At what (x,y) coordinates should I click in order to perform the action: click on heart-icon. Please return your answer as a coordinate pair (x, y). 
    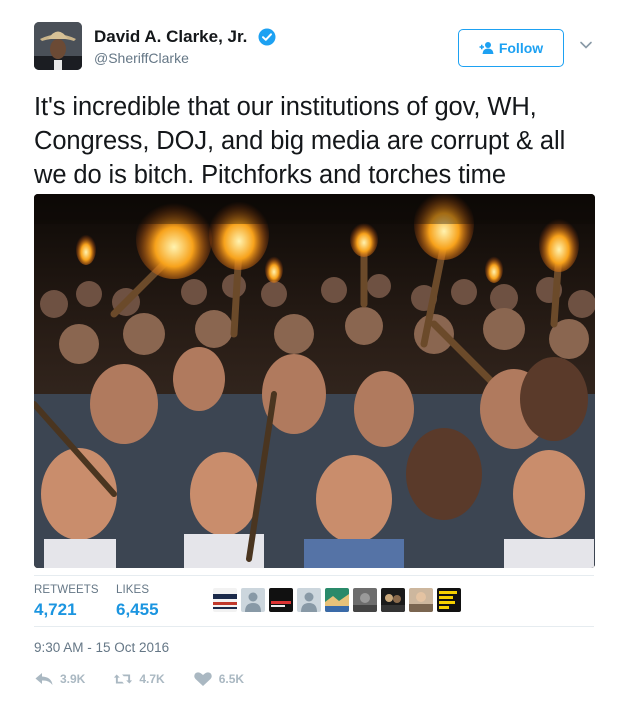
    Looking at the image, I should click on (202, 679).